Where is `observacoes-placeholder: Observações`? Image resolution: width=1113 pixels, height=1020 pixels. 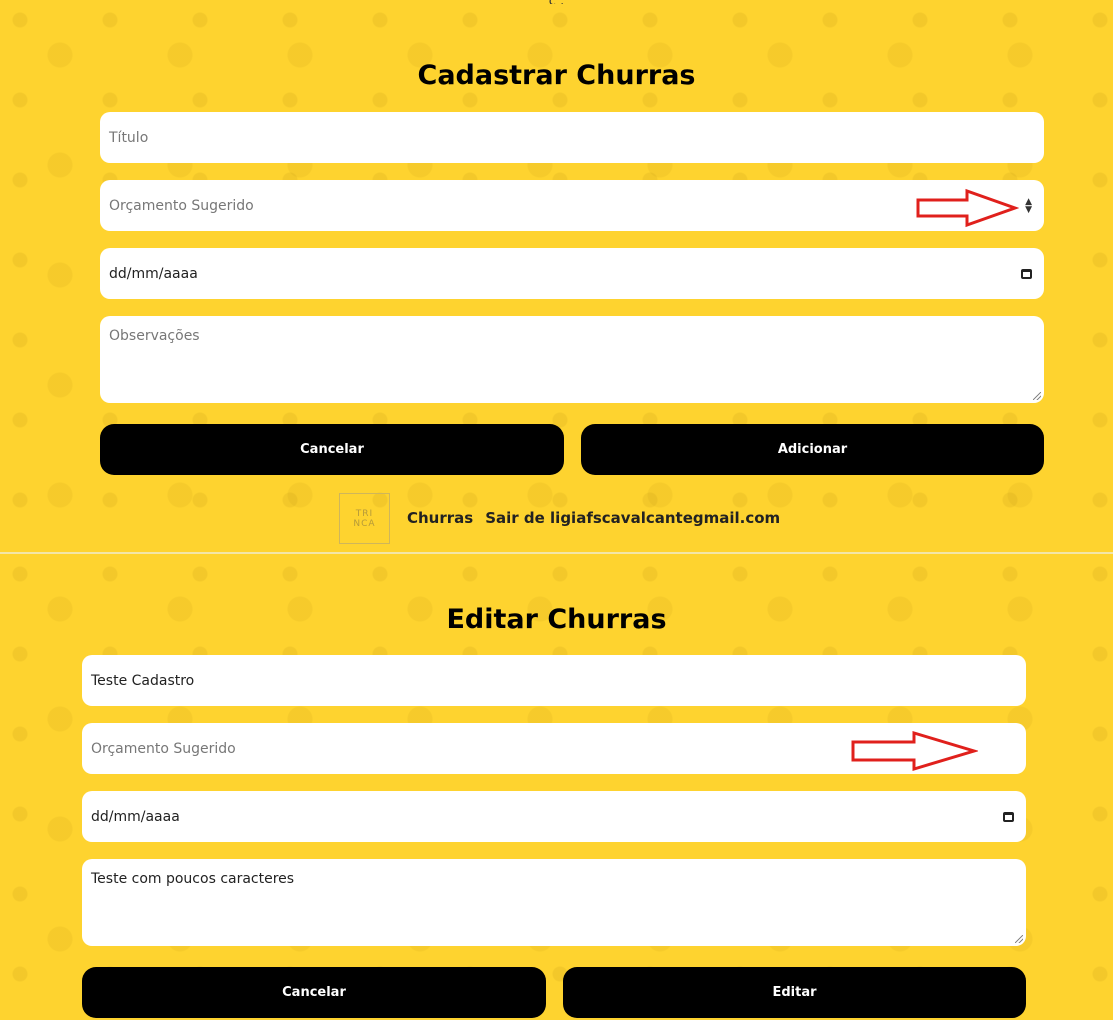 observacoes-placeholder: Observações is located at coordinates (154, 336).